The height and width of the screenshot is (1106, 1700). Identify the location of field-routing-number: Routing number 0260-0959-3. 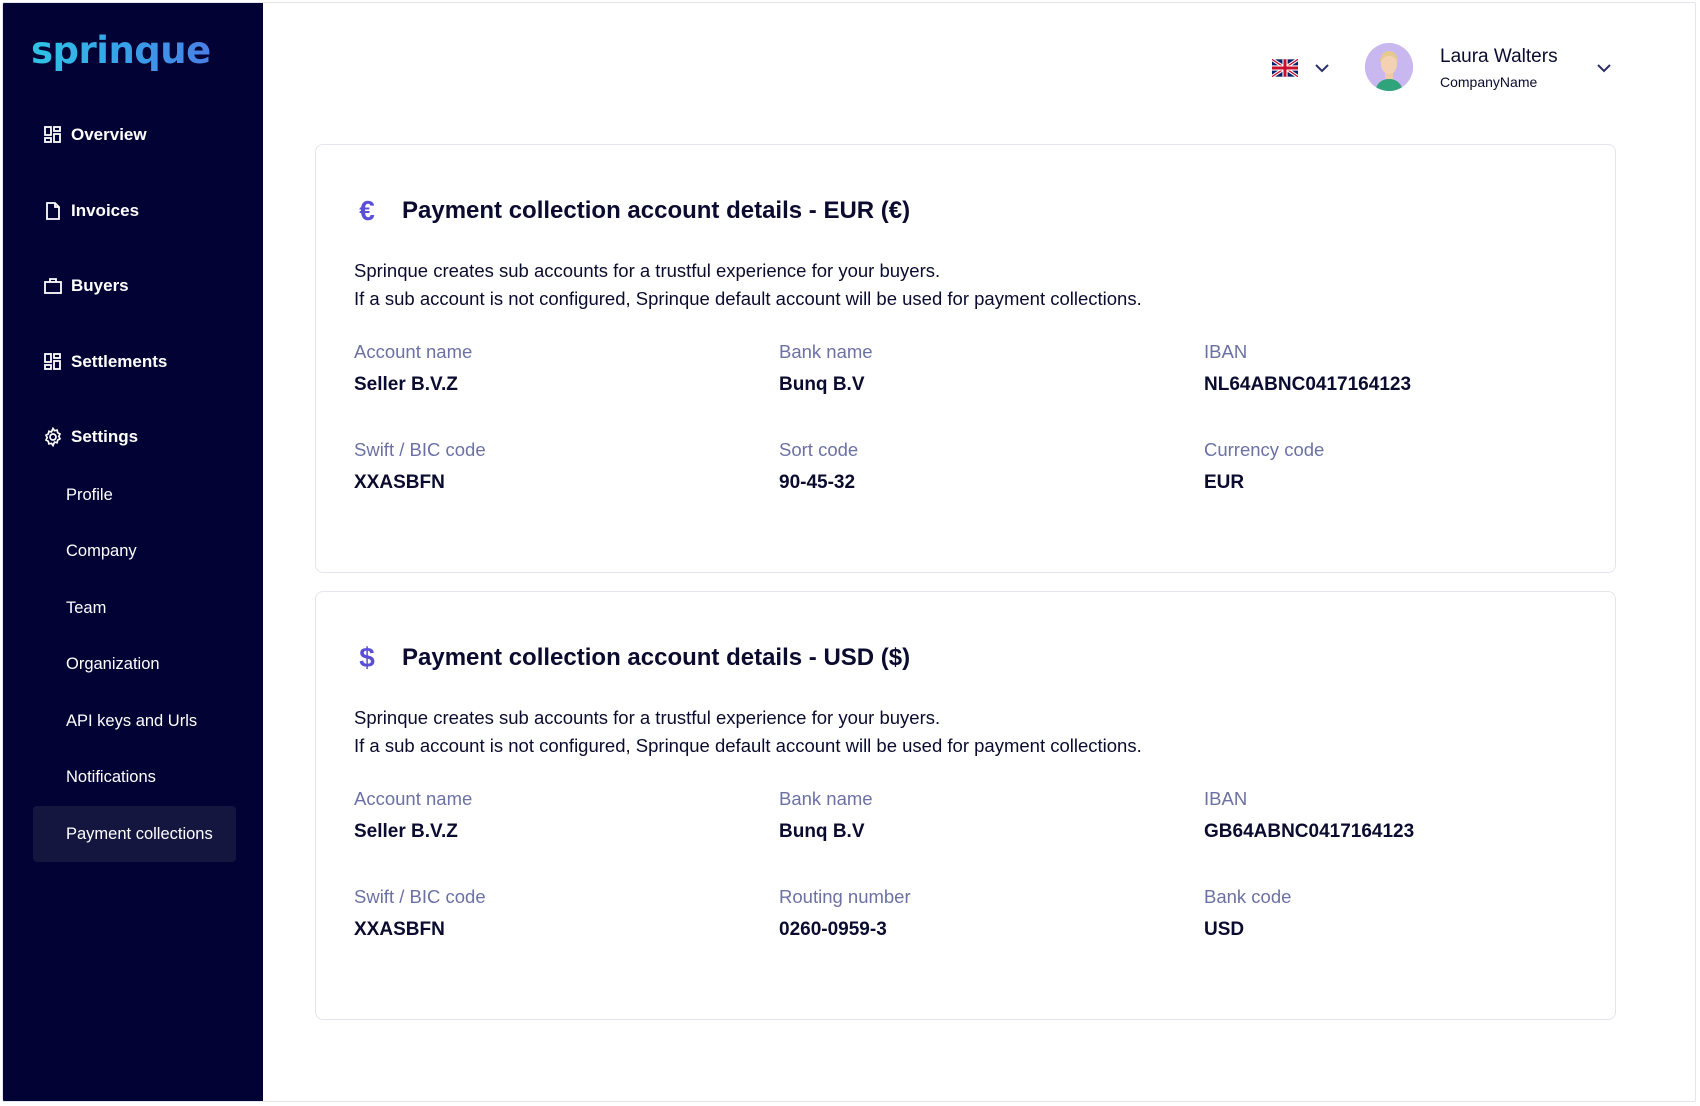
(845, 913).